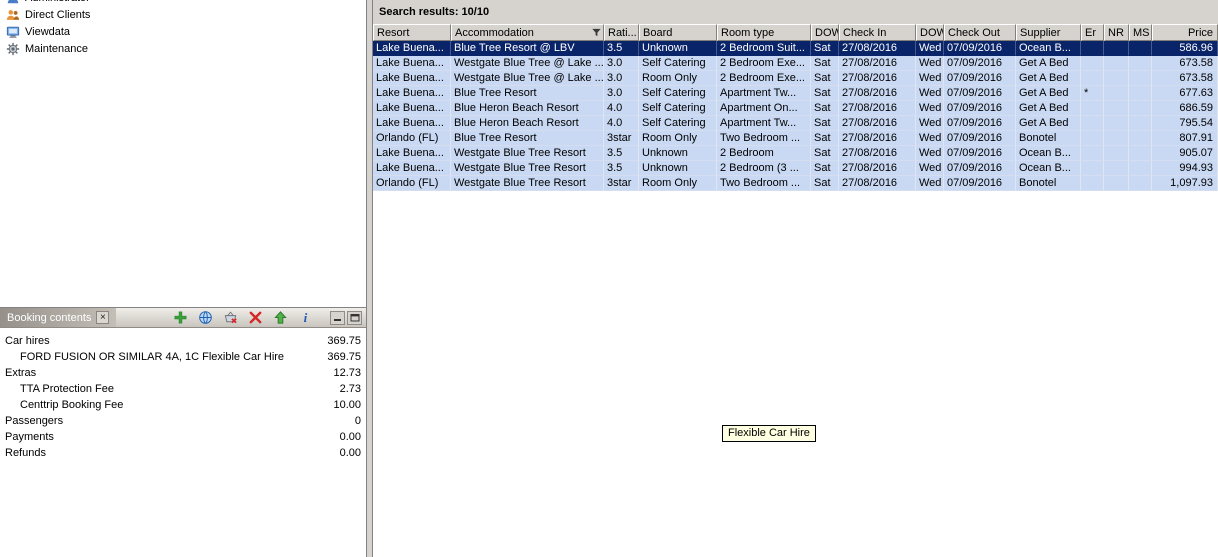  What do you see at coordinates (1048, 32) in the screenshot?
I see `column-header-supplier: Supplier` at bounding box center [1048, 32].